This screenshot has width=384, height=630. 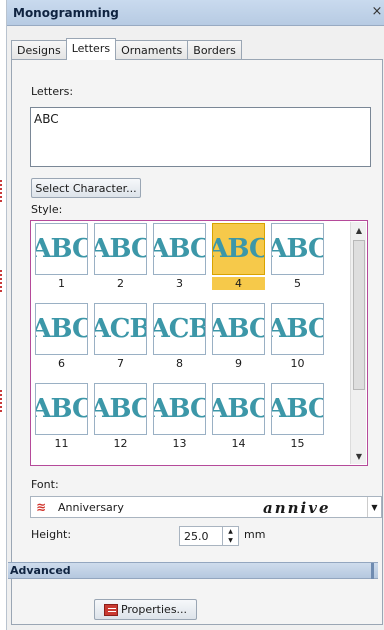 I want to click on style-item-12: ABC 12, so click(x=119, y=418).